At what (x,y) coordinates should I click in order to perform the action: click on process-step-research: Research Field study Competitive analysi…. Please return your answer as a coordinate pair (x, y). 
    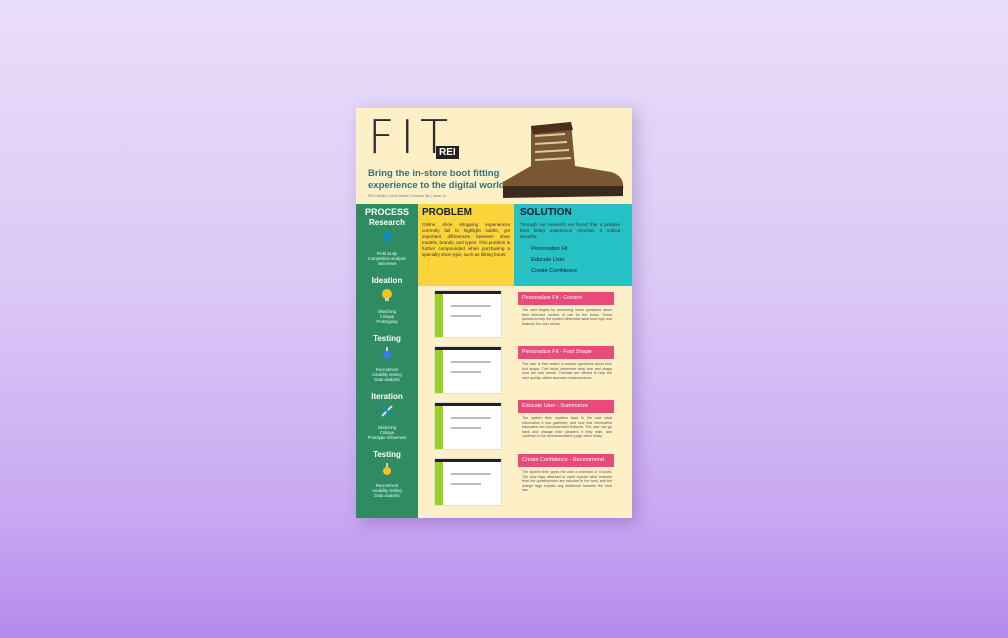
    Looking at the image, I should click on (387, 242).